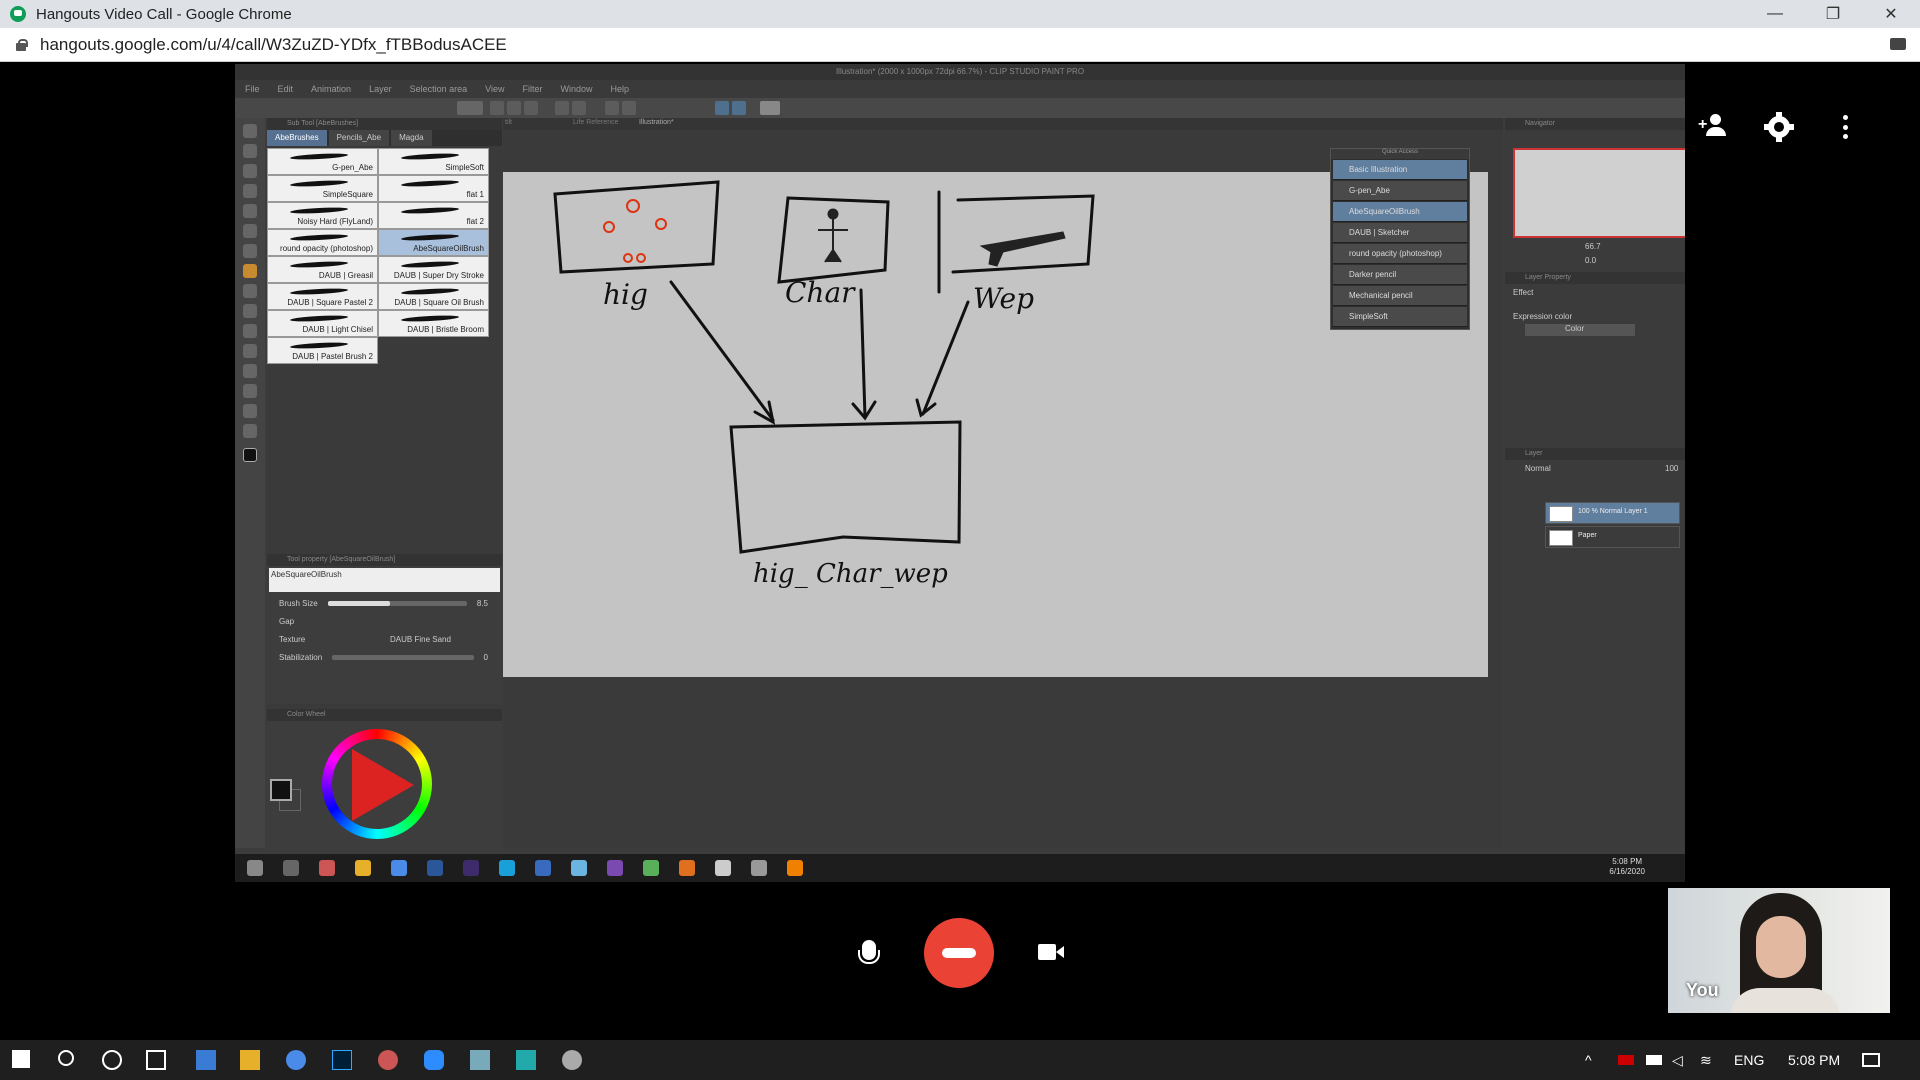  Describe the element at coordinates (1588, 1060) in the screenshot. I see `chevron-up-icon: ^` at that location.